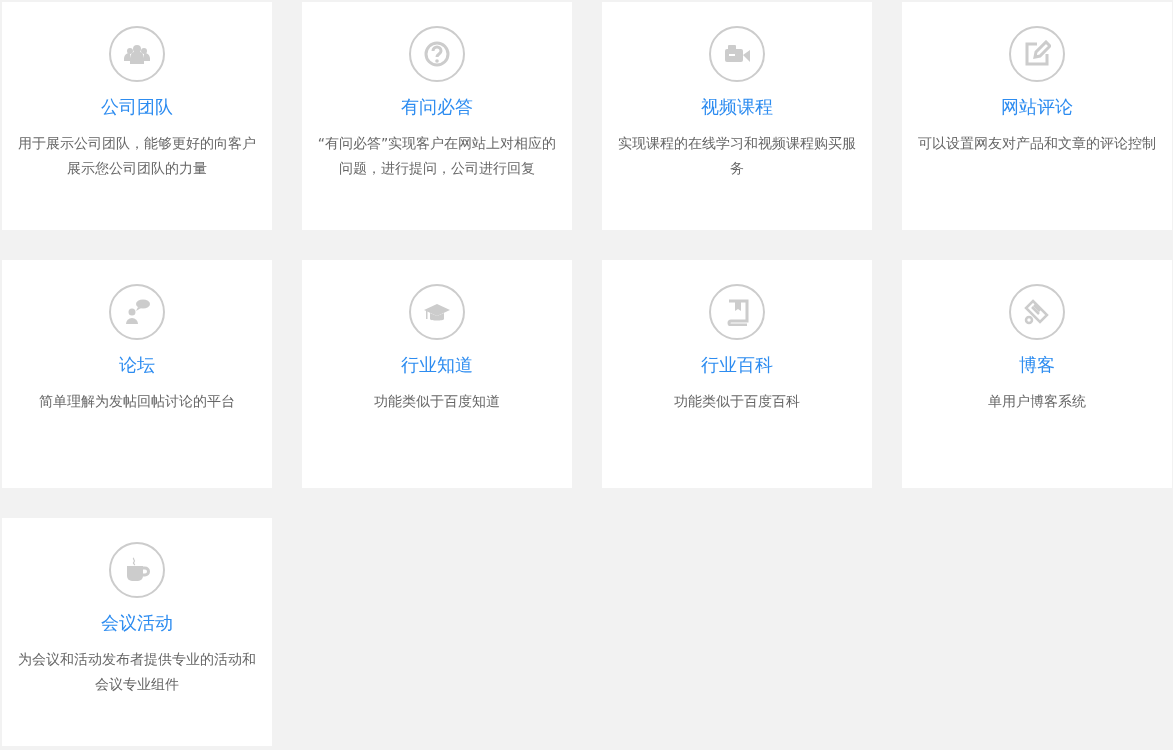 The image size is (1173, 750). I want to click on card-title: 行业百科, so click(737, 365).